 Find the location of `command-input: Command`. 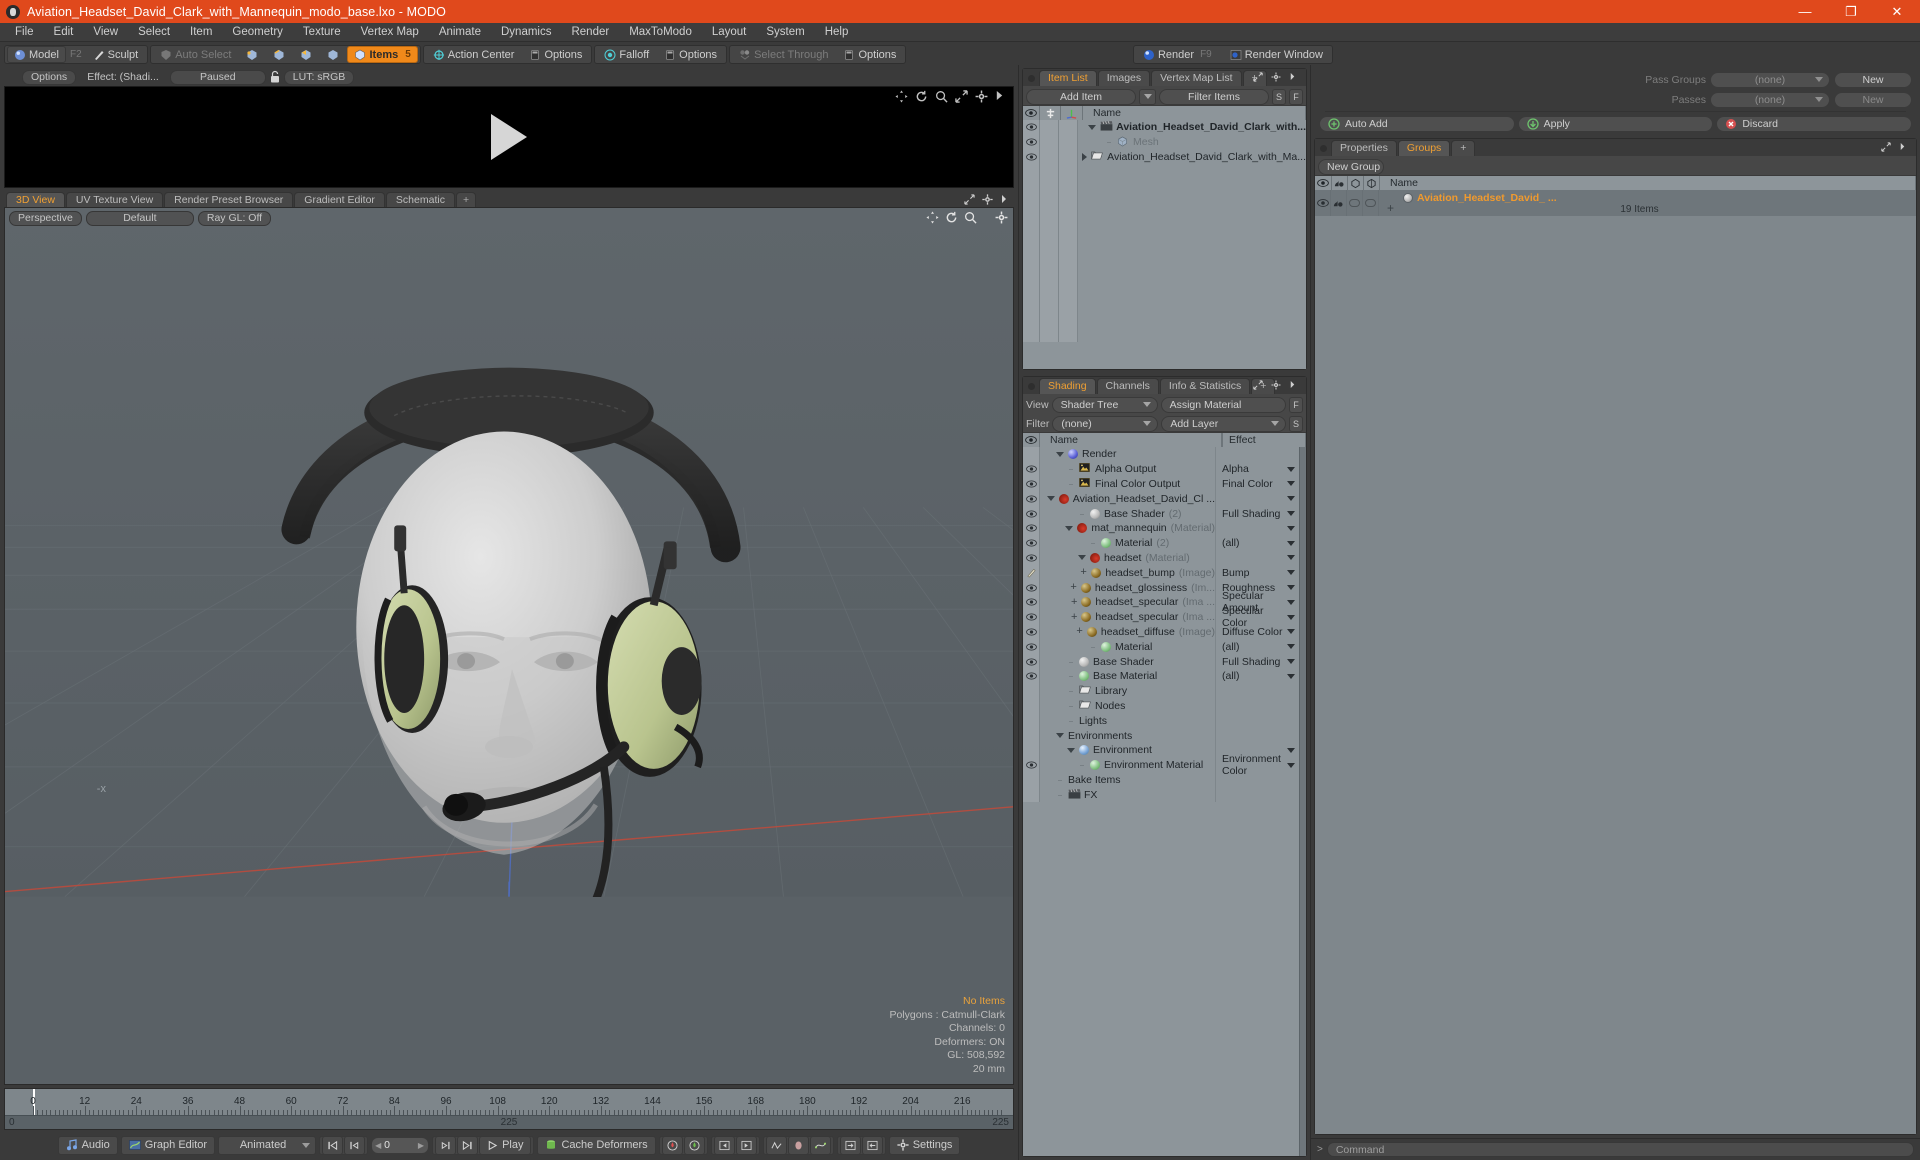

command-input: Command is located at coordinates (1620, 1149).